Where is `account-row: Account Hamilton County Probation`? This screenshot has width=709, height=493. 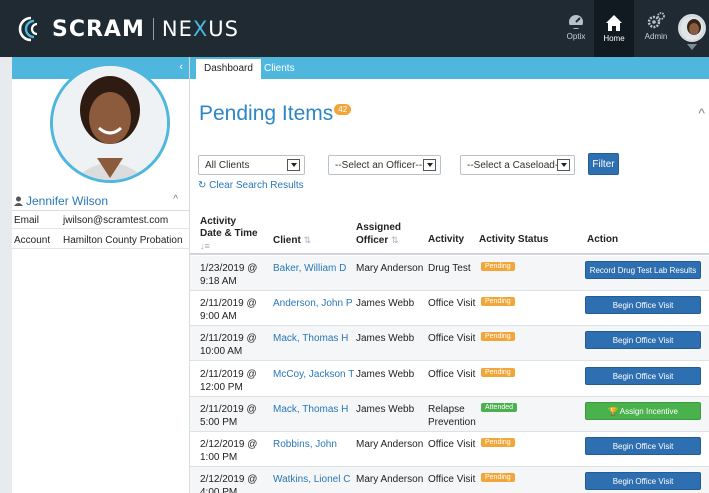 account-row: Account Hamilton County Probation is located at coordinates (101, 240).